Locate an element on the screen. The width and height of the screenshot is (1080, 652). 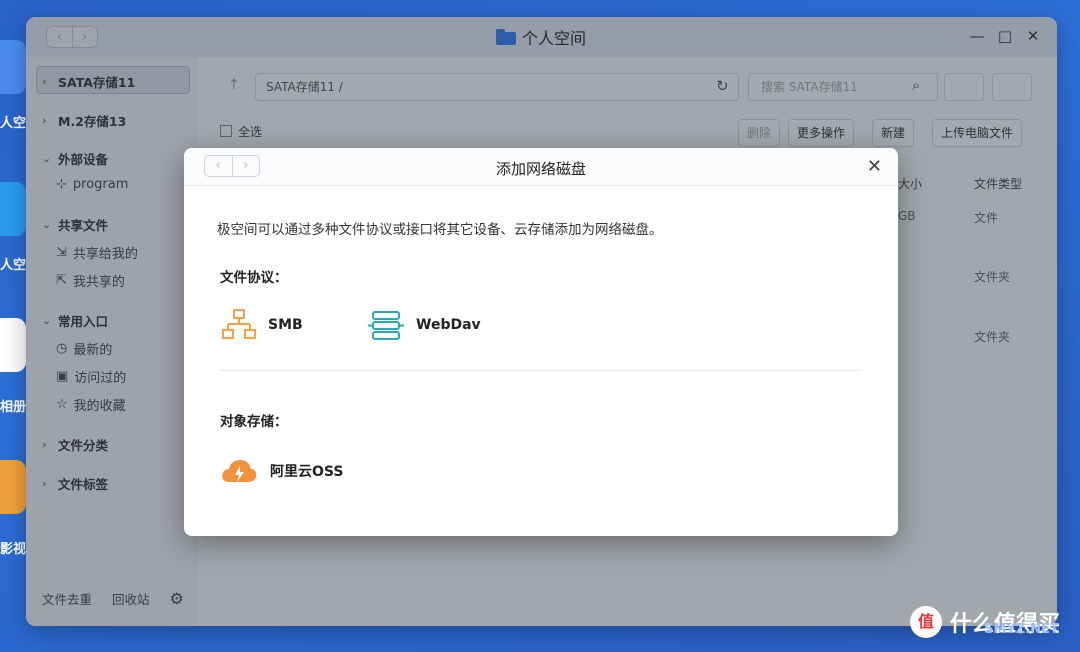
protocols-section-title: 文件协议： is located at coordinates (254, 278).